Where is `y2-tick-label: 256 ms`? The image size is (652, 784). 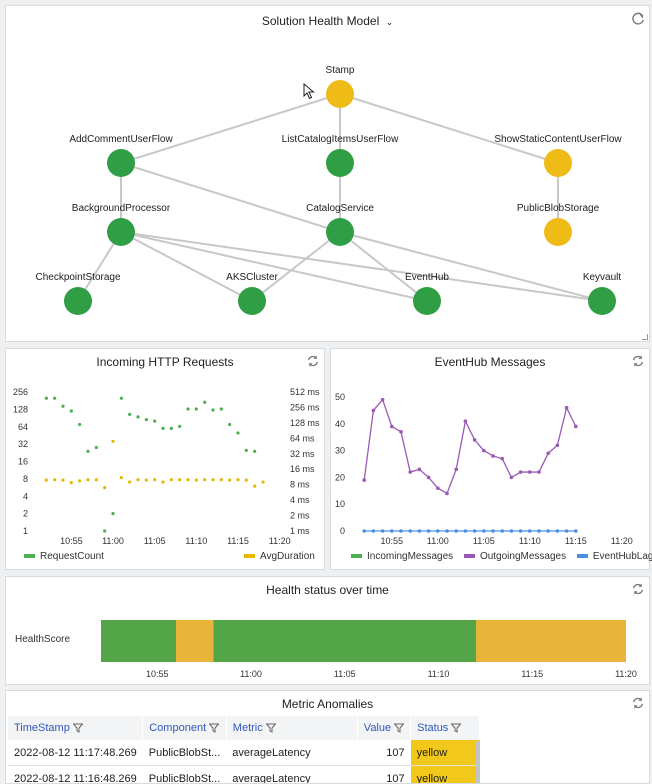
y2-tick-label: 256 ms is located at coordinates (305, 407).